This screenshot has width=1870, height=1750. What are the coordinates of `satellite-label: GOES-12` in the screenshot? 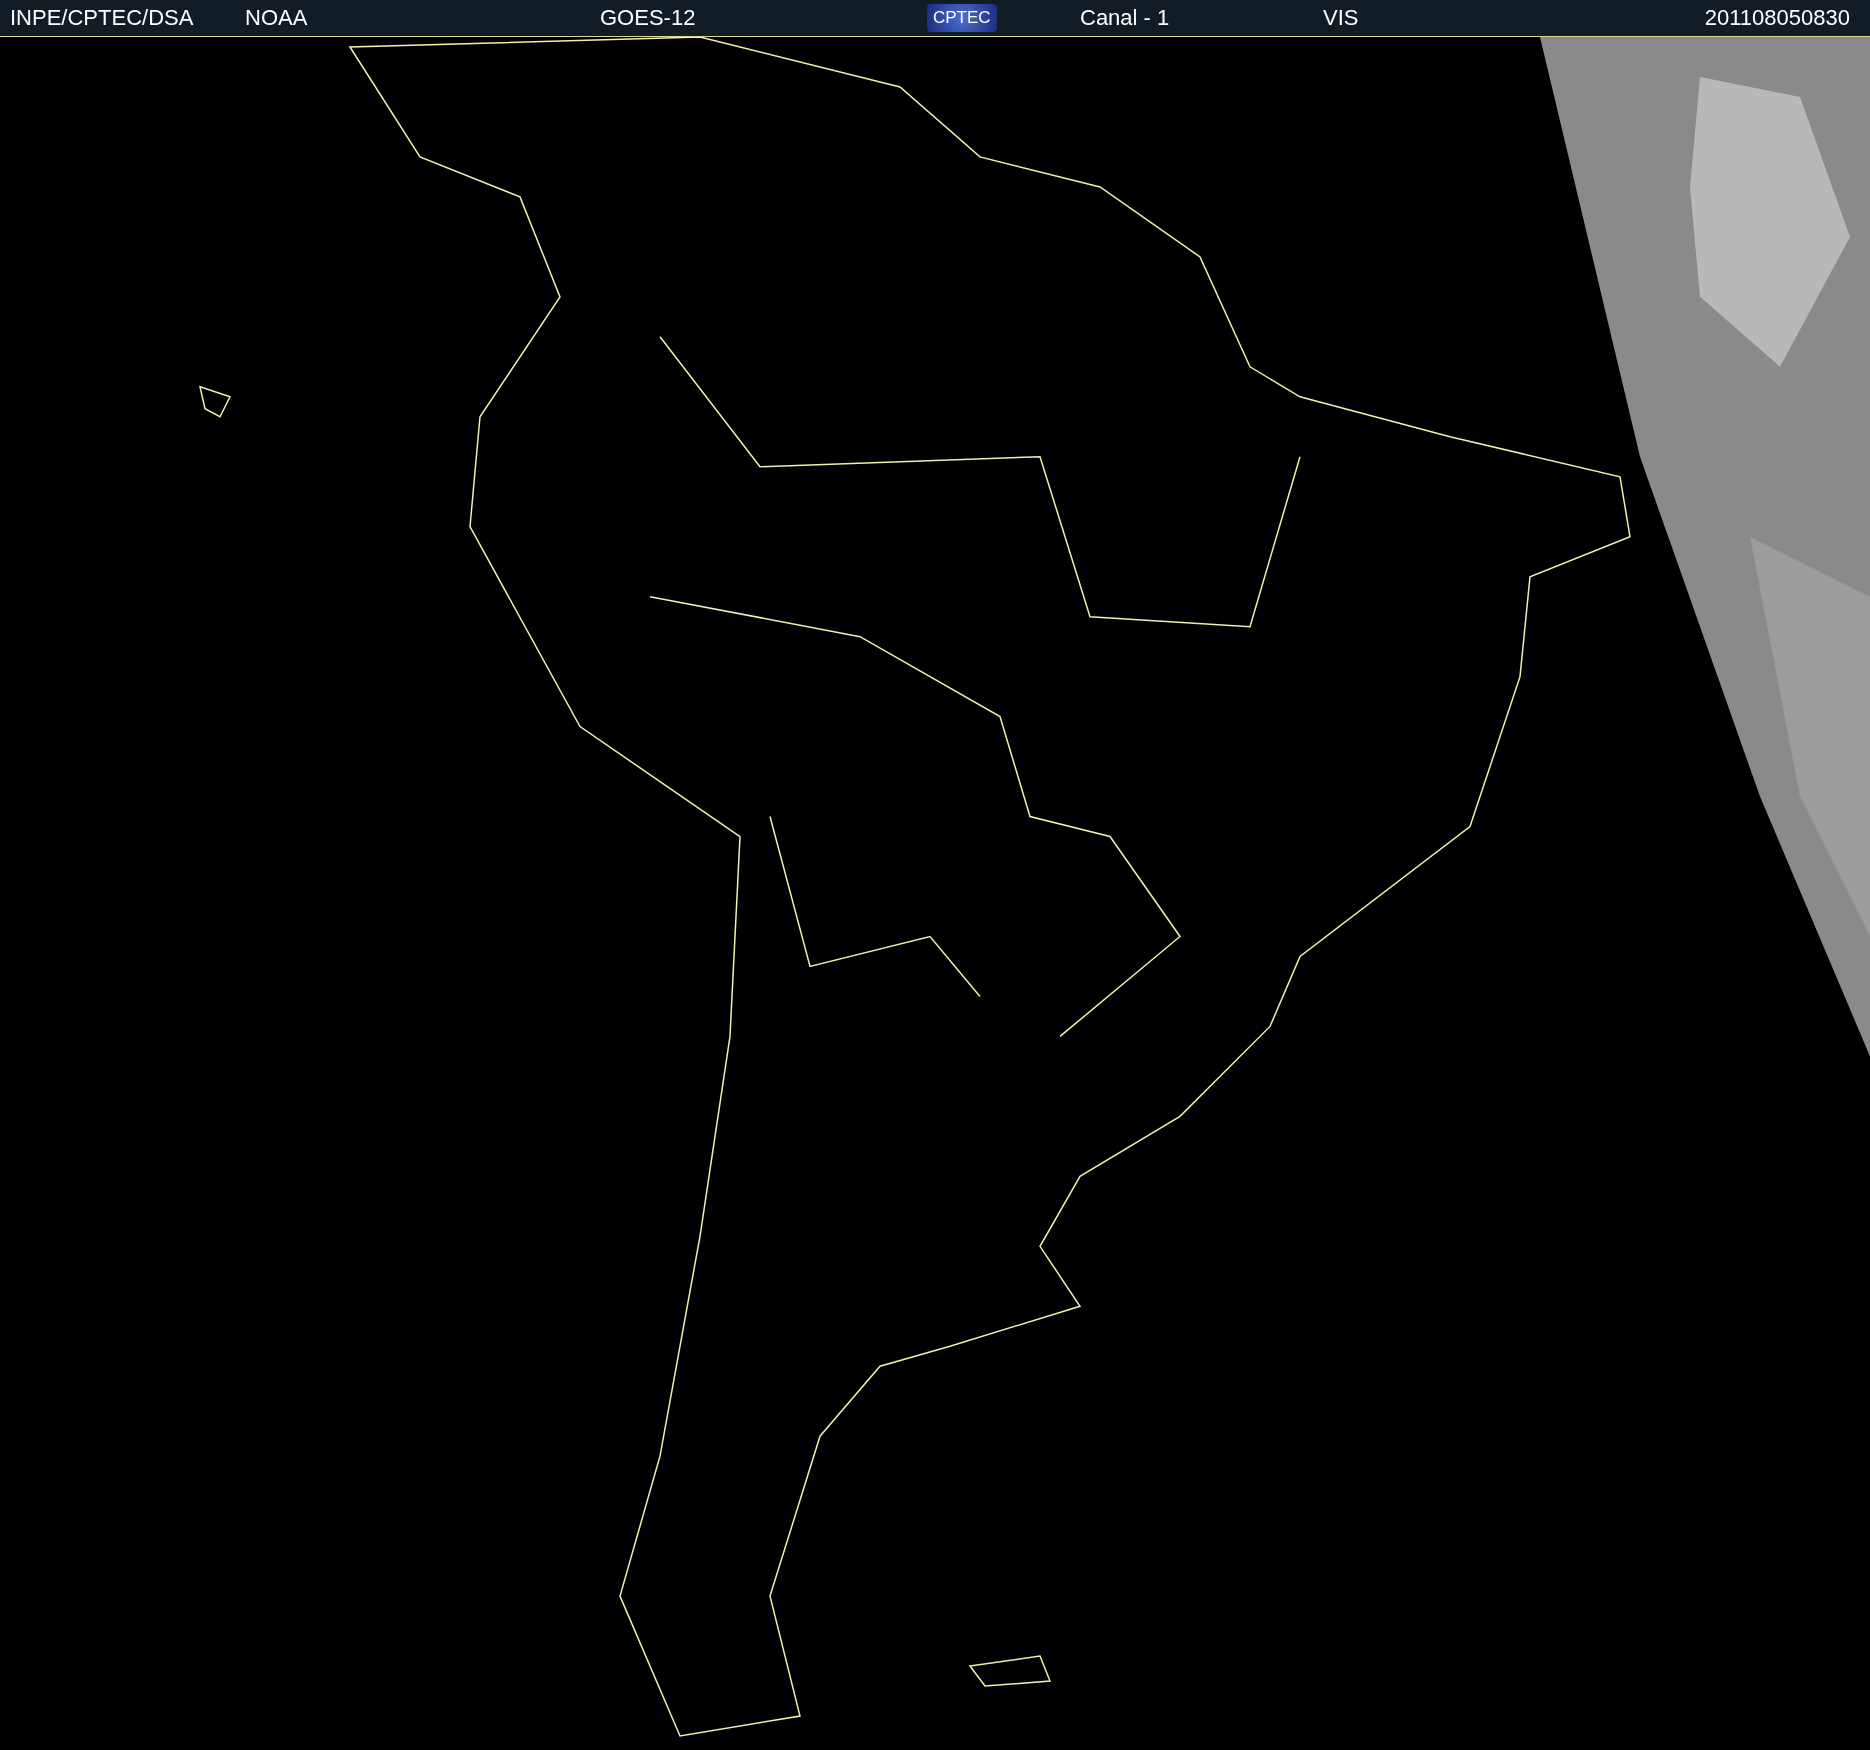 It's located at (648, 18).